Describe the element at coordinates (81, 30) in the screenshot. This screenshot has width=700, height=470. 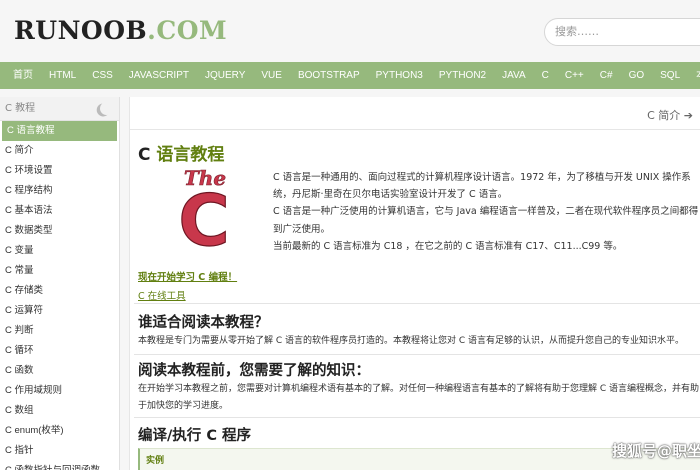
I see `logo-text-main: RUNOOB` at that location.